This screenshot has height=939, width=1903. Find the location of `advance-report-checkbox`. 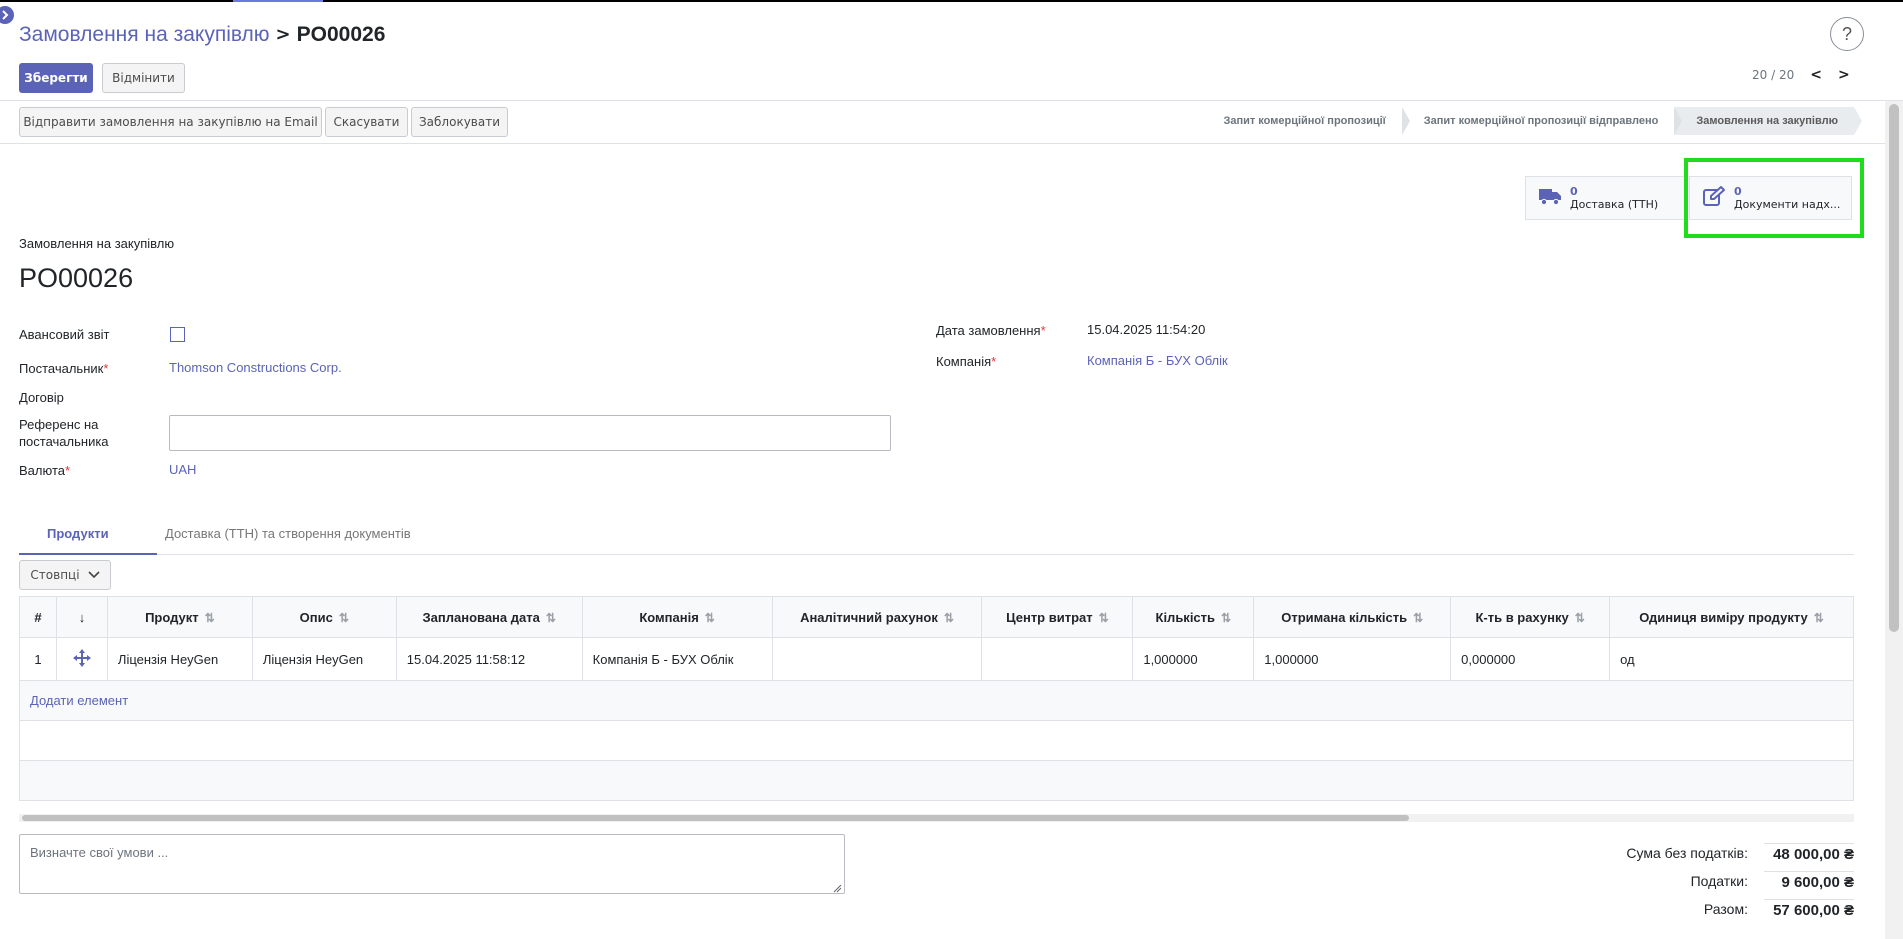

advance-report-checkbox is located at coordinates (177, 334).